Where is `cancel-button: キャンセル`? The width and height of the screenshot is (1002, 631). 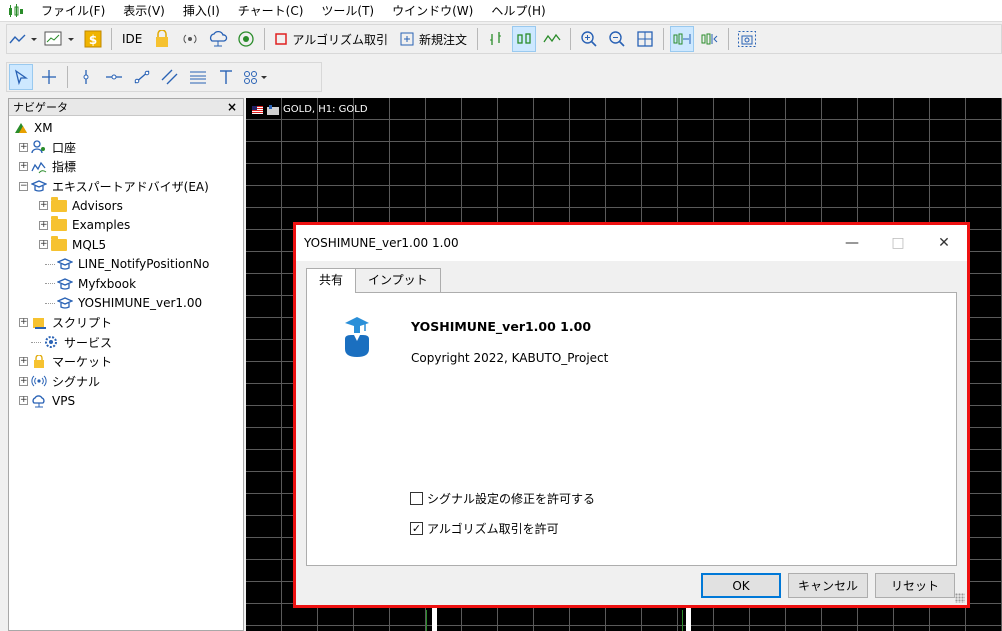
cancel-button: キャンセル is located at coordinates (828, 585).